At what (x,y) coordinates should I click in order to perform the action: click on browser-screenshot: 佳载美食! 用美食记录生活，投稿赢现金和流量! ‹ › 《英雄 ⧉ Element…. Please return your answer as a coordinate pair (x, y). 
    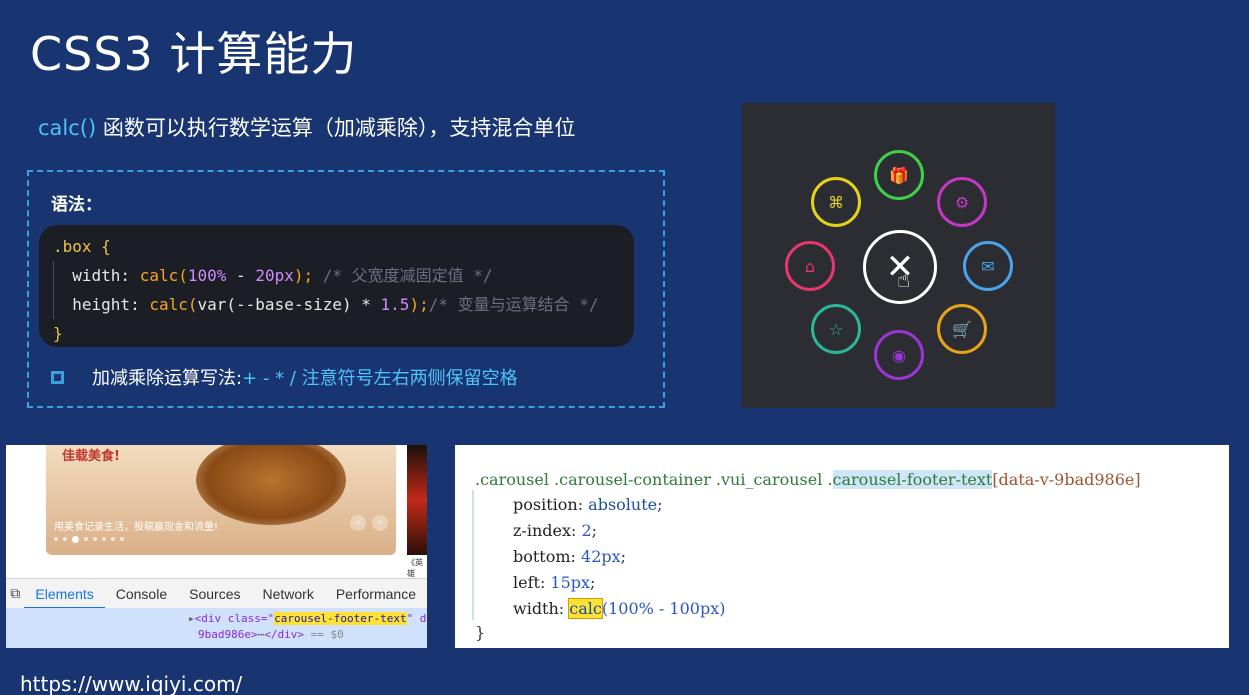
    Looking at the image, I should click on (216, 546).